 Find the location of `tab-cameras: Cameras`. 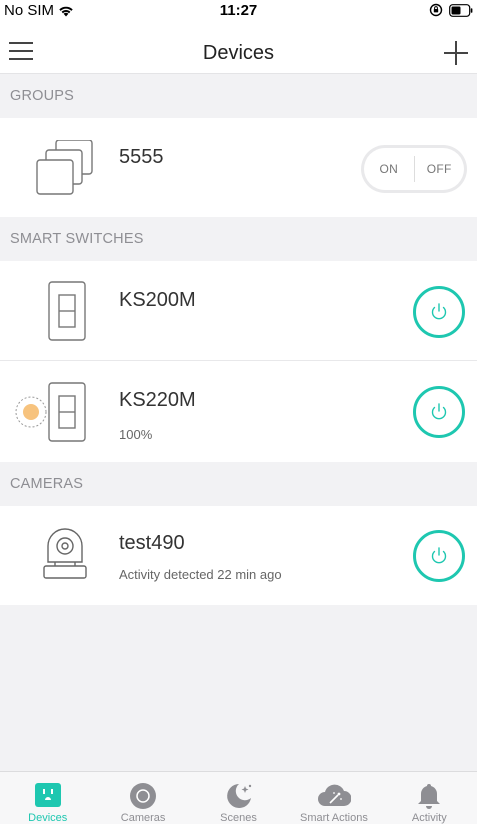

tab-cameras: Cameras is located at coordinates (142, 798).